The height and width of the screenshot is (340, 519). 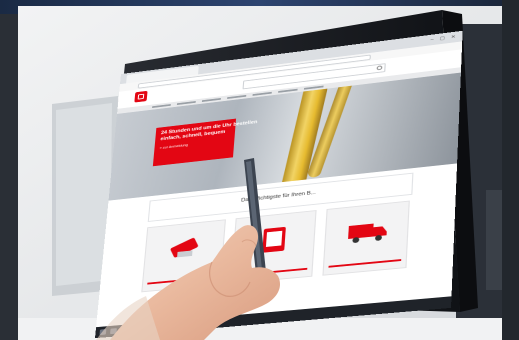 What do you see at coordinates (103, 332) in the screenshot?
I see `start-icon` at bounding box center [103, 332].